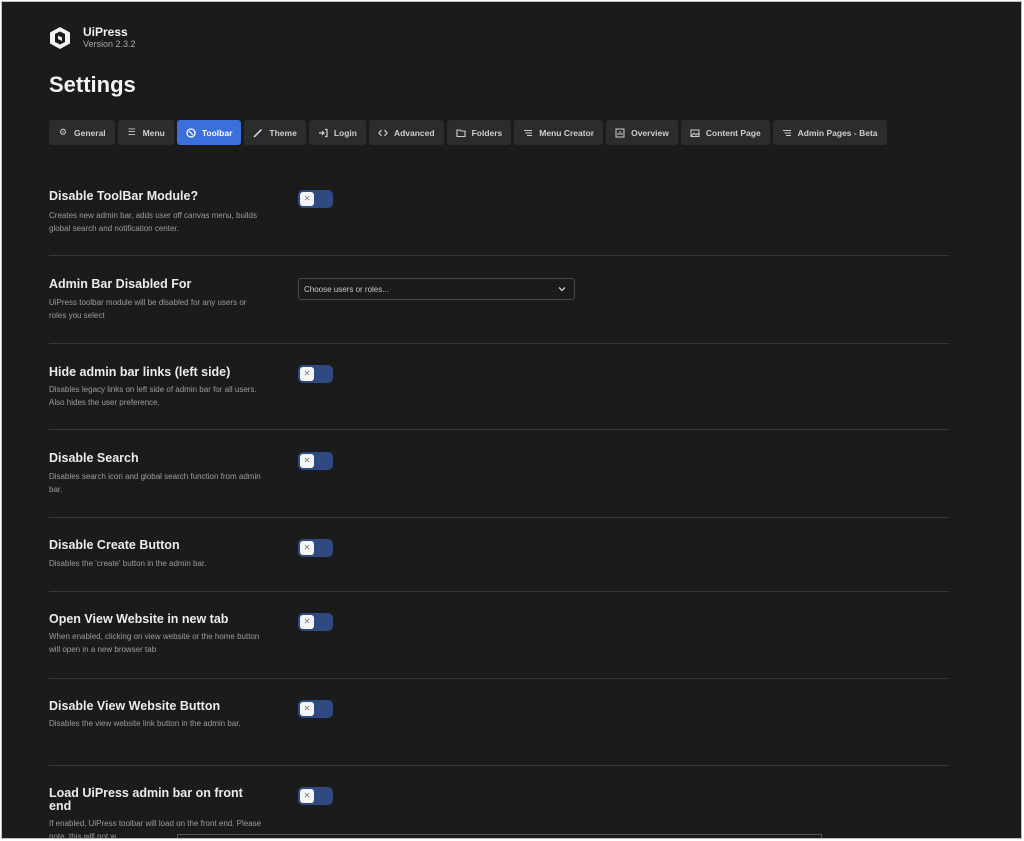 The height and width of the screenshot is (841, 1024). I want to click on chevron-down-icon, so click(562, 289).